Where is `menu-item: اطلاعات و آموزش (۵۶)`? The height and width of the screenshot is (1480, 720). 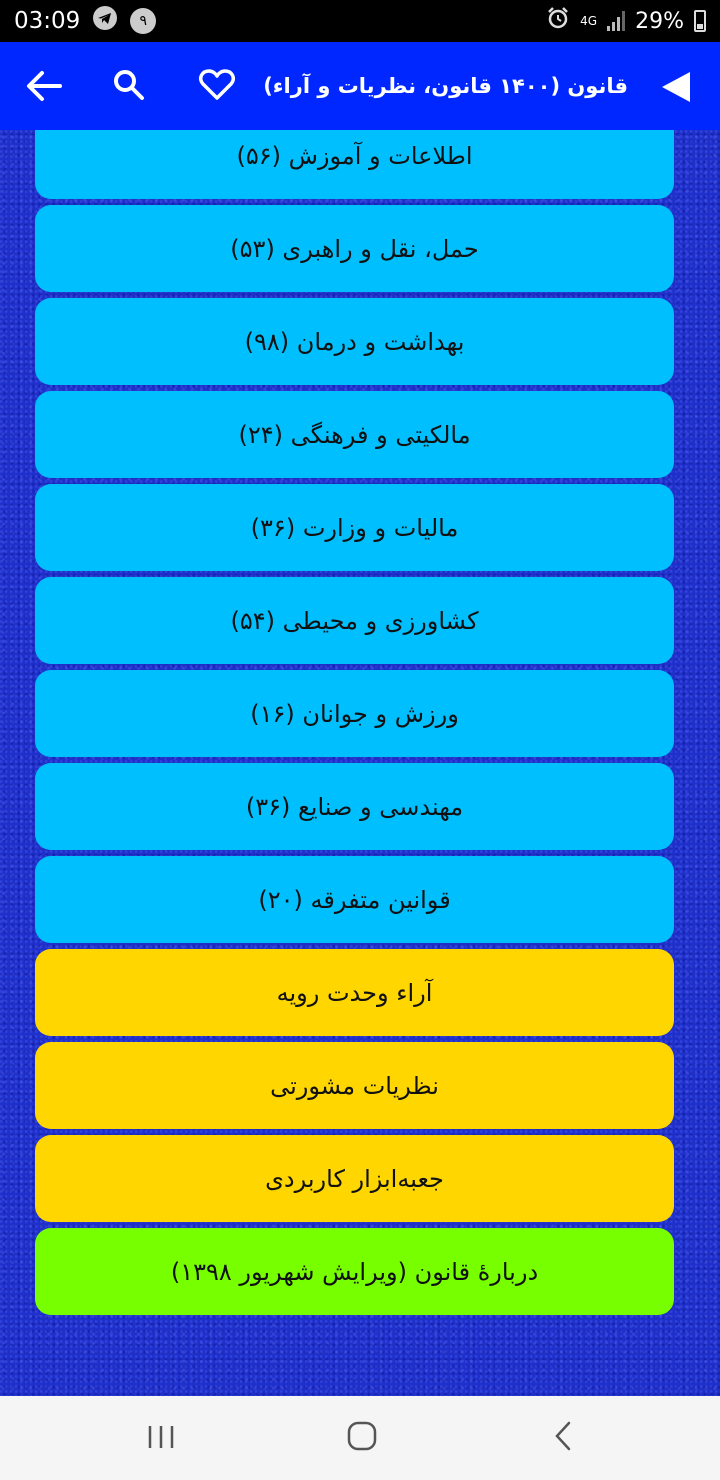 menu-item: اطلاعات و آموزش (۵۶) is located at coordinates (354, 164).